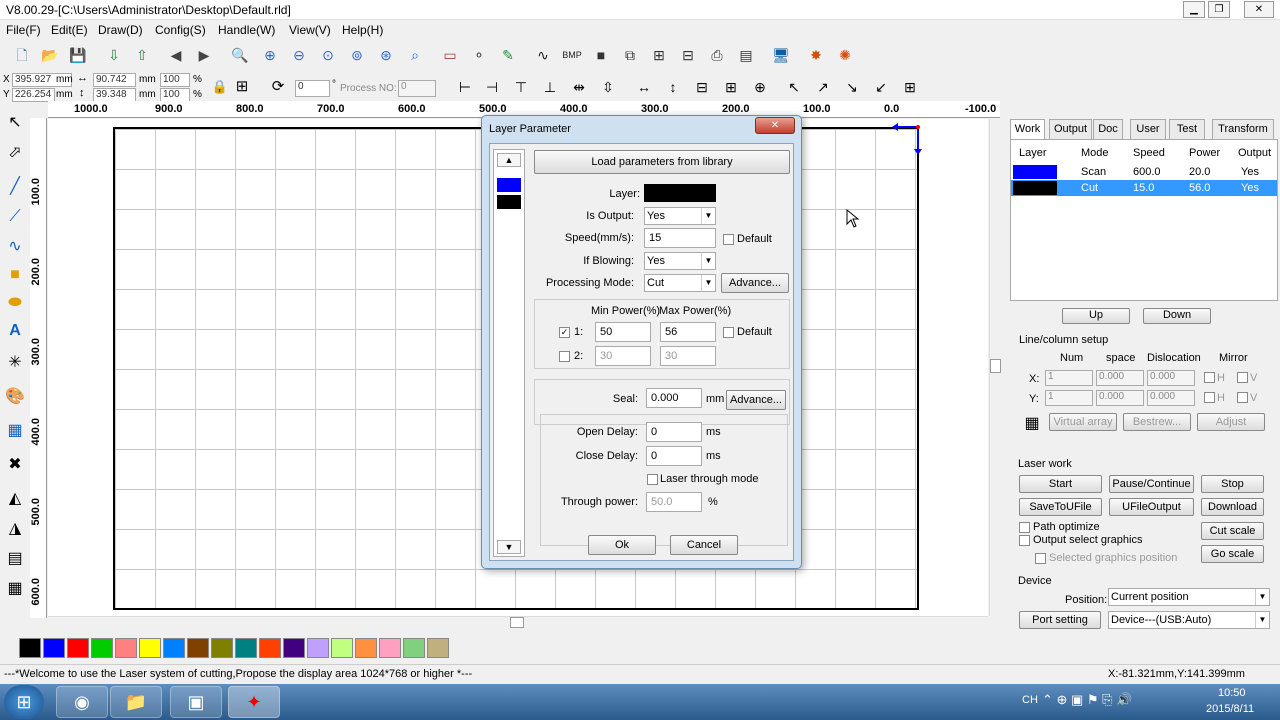 The height and width of the screenshot is (720, 1280). What do you see at coordinates (1189, 597) in the screenshot?
I see `position-select: Current position ▼` at bounding box center [1189, 597].